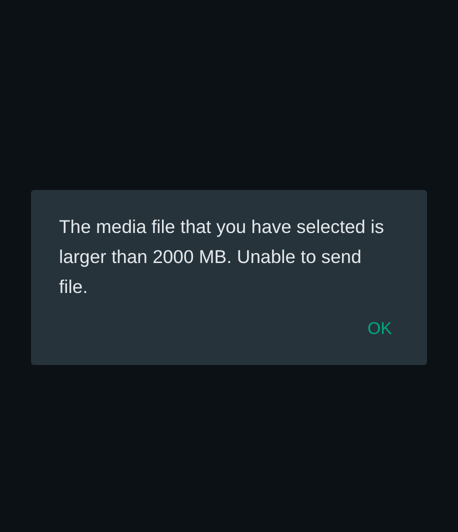  What do you see at coordinates (379, 329) in the screenshot?
I see `ok-button: OK` at bounding box center [379, 329].